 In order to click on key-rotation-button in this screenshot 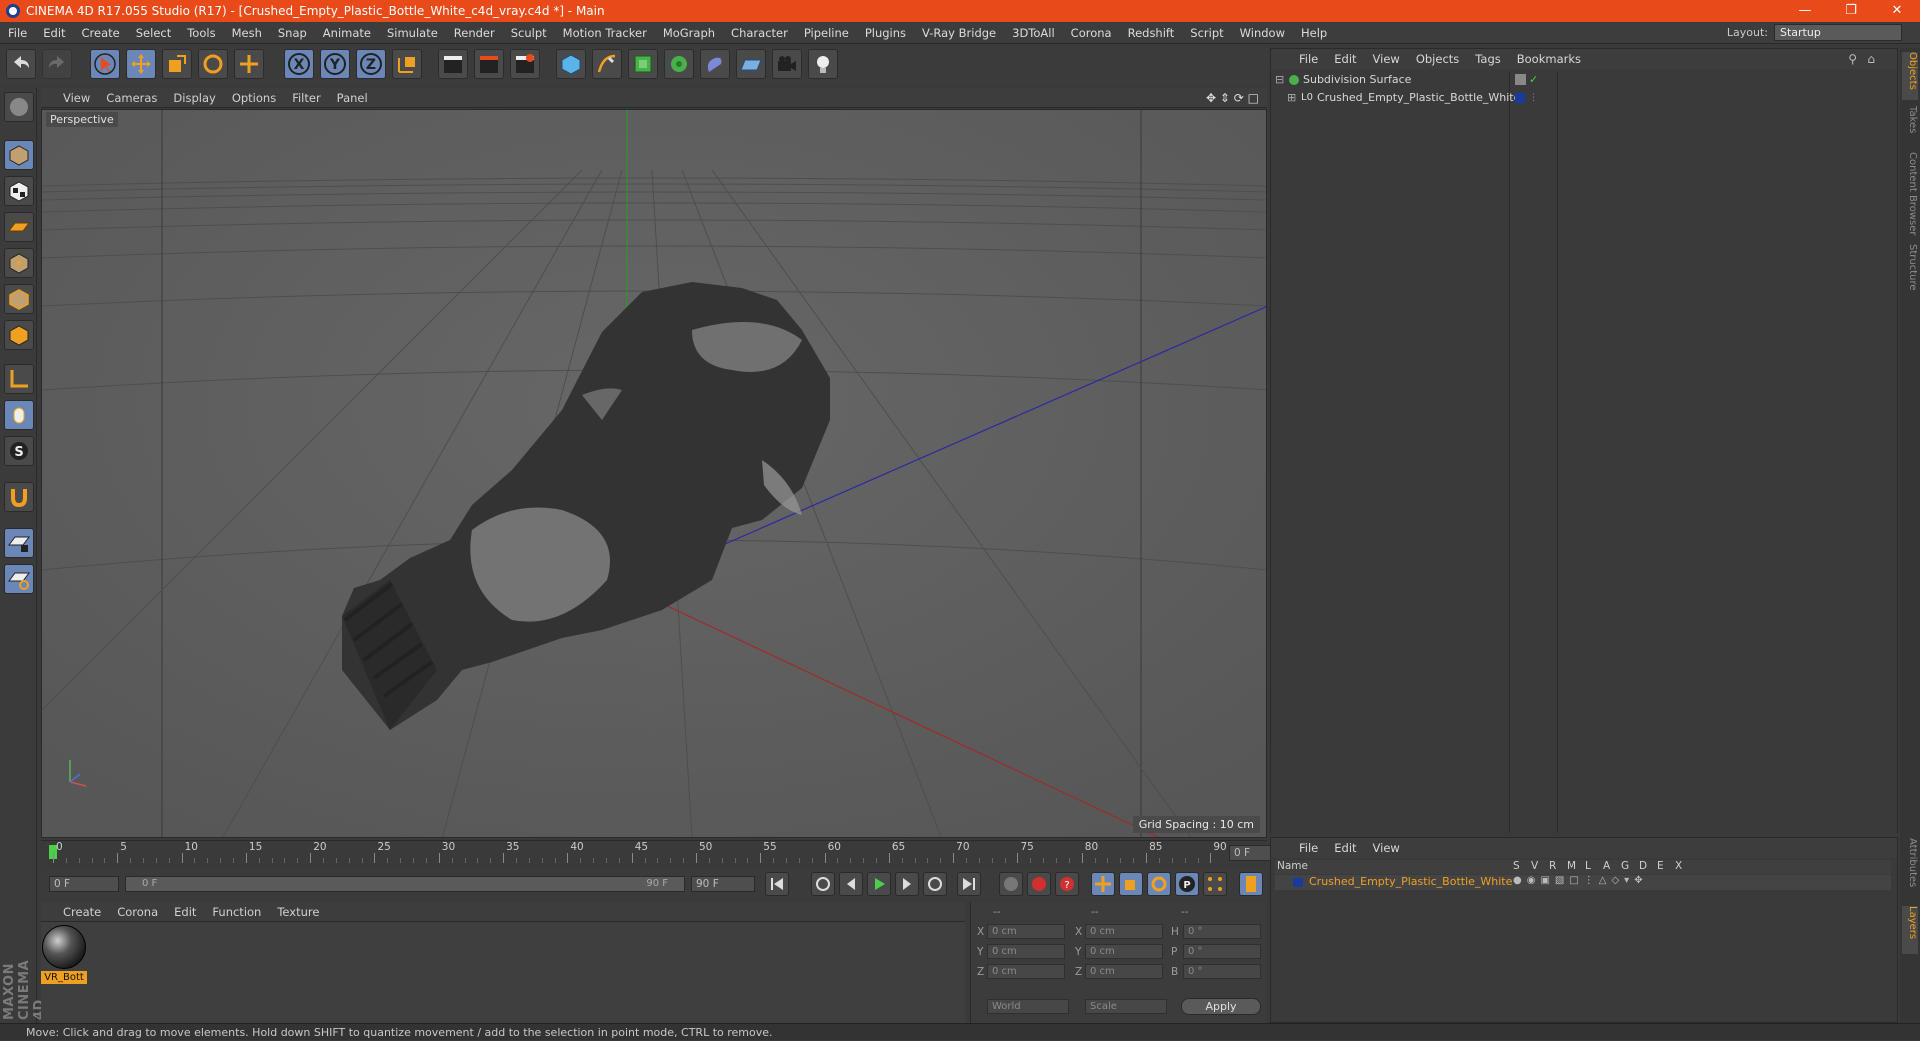, I will do `click(1159, 884)`.